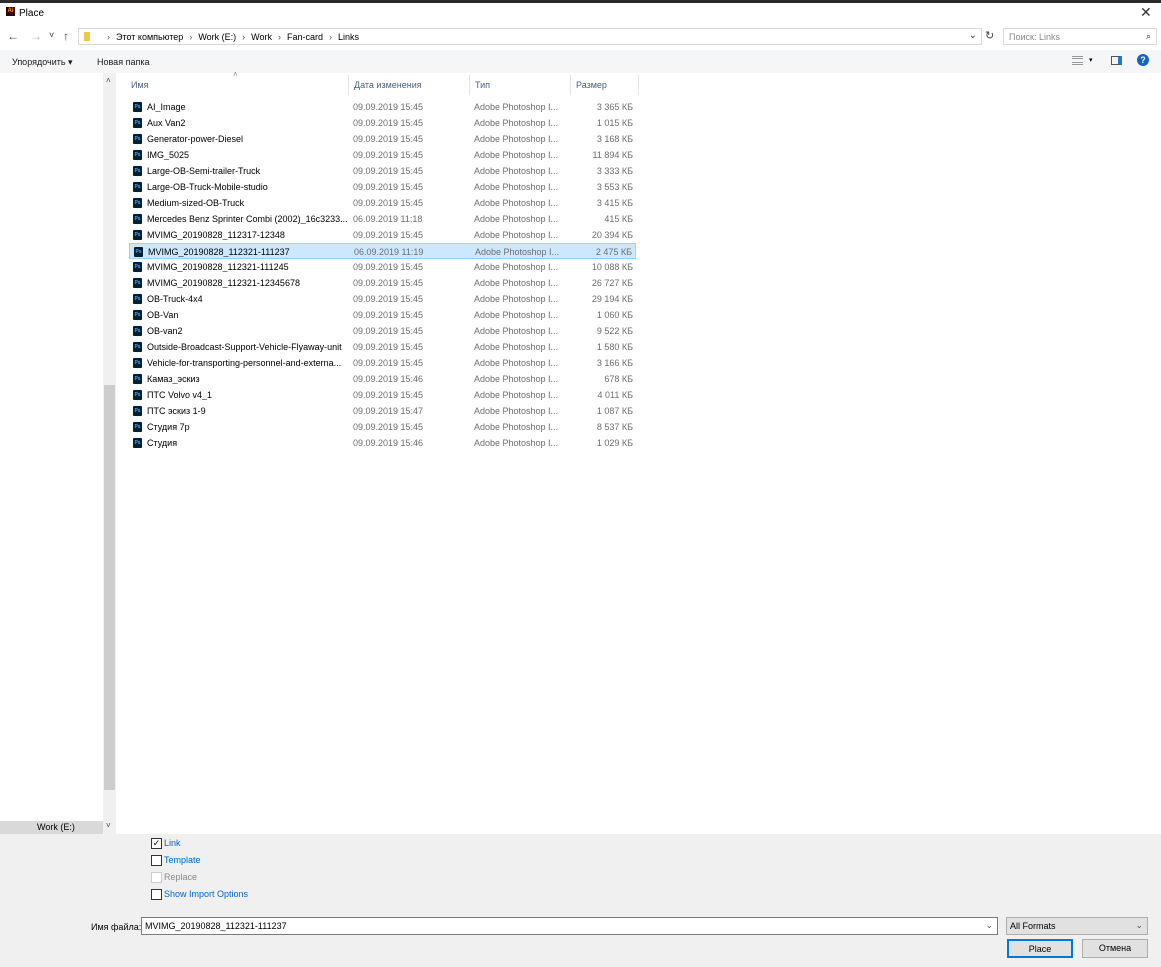 Image resolution: width=1161 pixels, height=967 pixels. What do you see at coordinates (1077, 926) in the screenshot?
I see `format-select: All Formats ⌄` at bounding box center [1077, 926].